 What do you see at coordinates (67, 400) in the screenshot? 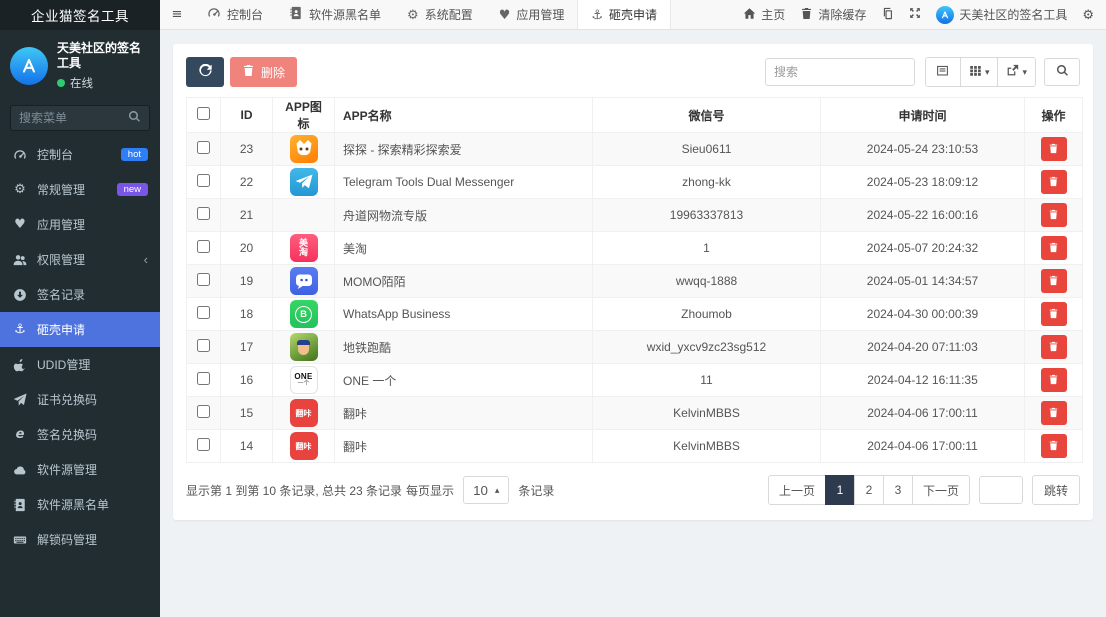
I see `sidebar-item-label: 证书兑换码` at bounding box center [67, 400].